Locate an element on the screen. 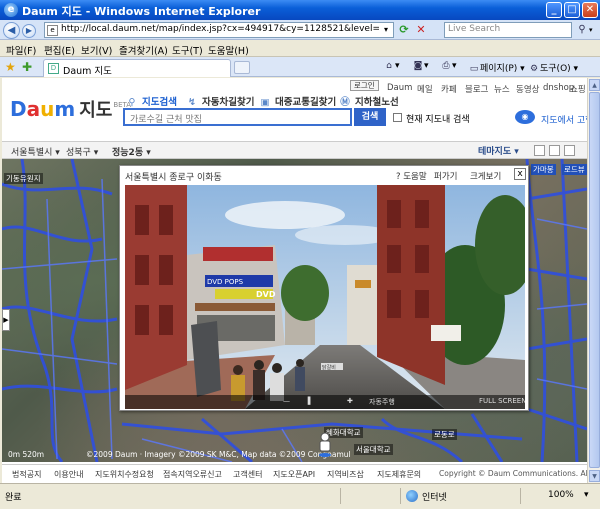 Image resolution: width=600 pixels, height=509 pixels. tab-daum-map: D Daum 지도 is located at coordinates (137, 68).